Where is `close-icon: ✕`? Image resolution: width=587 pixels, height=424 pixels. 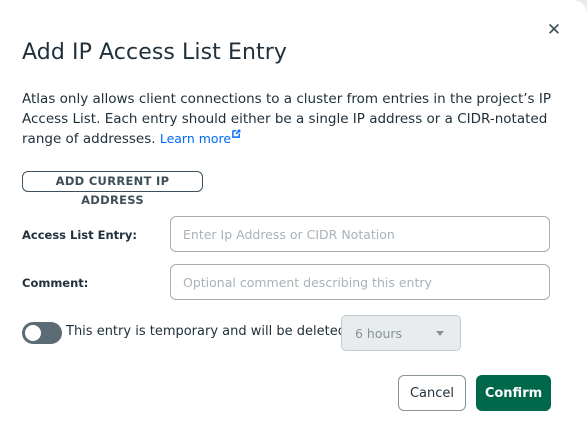 close-icon: ✕ is located at coordinates (554, 30).